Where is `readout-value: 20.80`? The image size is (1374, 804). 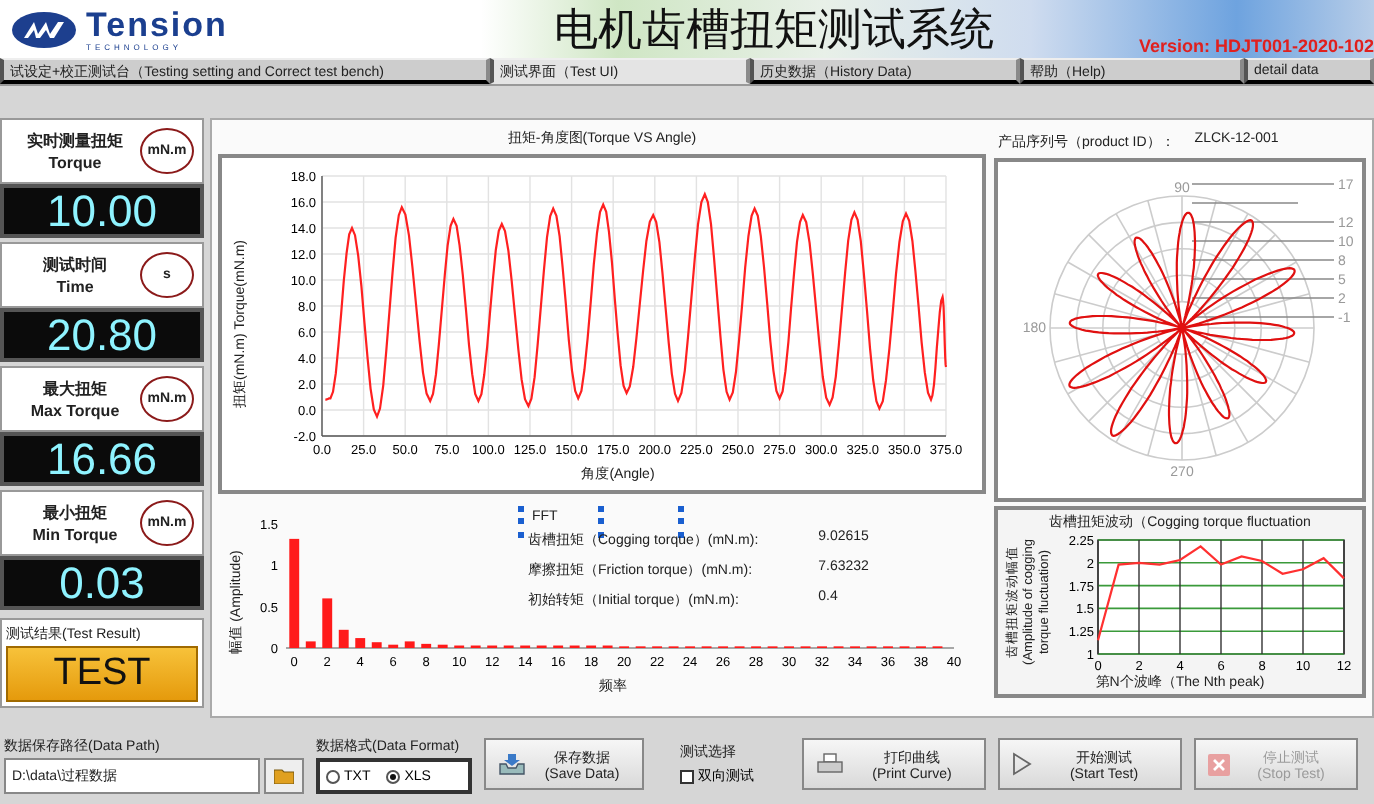
readout-value: 20.80 is located at coordinates (102, 335).